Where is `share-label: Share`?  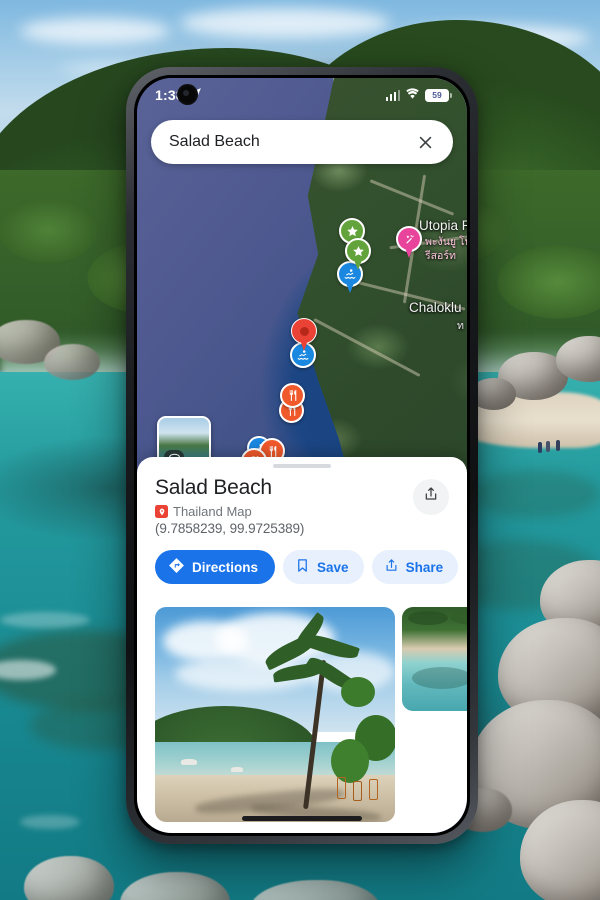
share-label: Share is located at coordinates (424, 567).